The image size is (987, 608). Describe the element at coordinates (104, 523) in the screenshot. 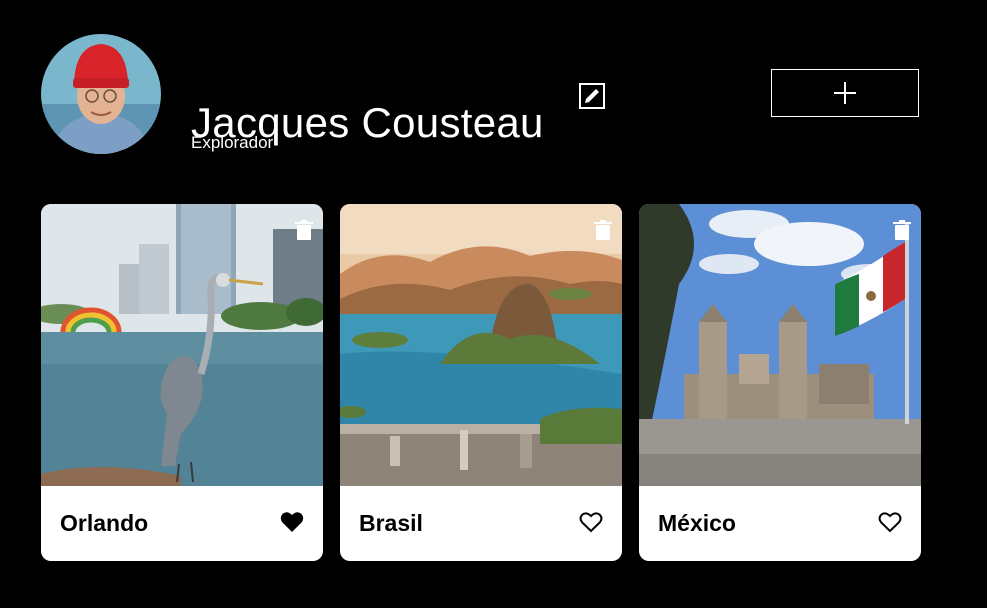

I see `place-title: Orlando` at that location.